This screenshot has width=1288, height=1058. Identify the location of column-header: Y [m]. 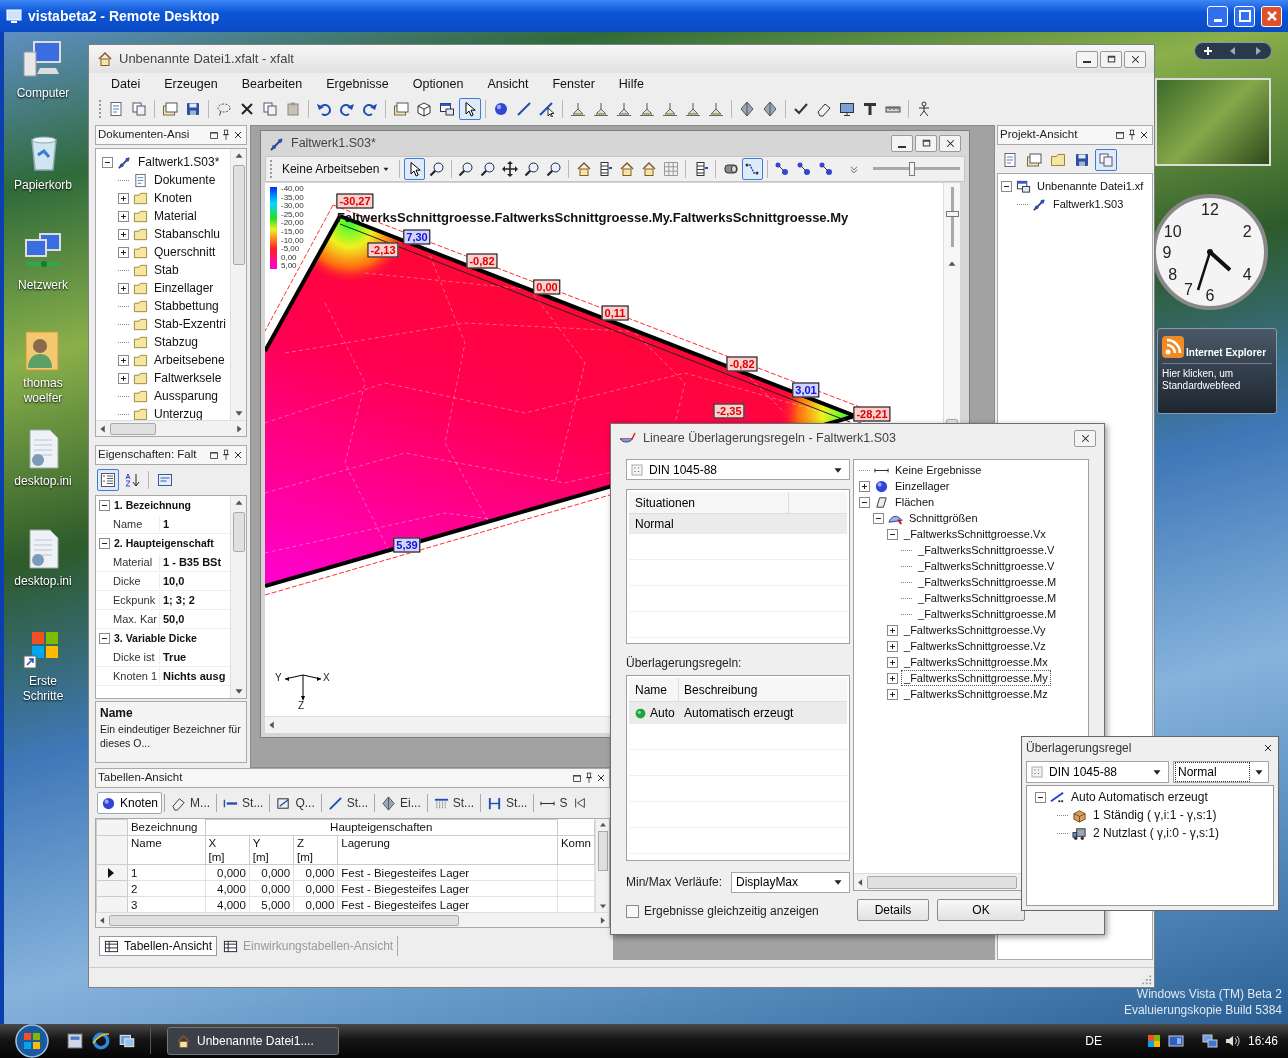
(271, 850).